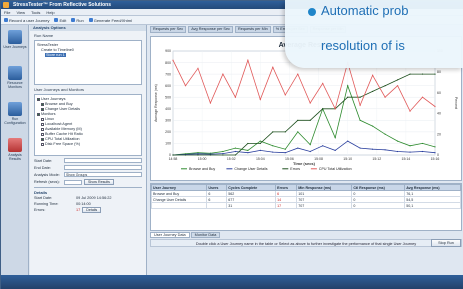 This screenshot has height=289, width=463. I want to click on y-tick-label: 300, so click(168, 121).